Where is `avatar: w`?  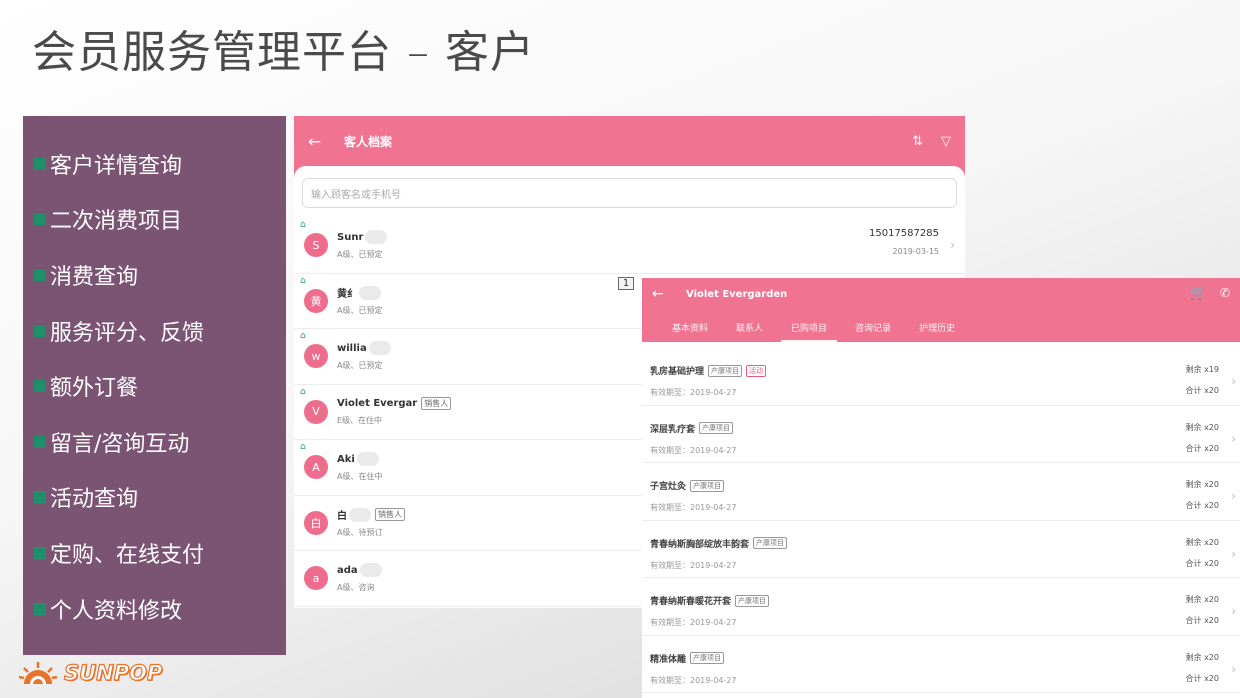 avatar: w is located at coordinates (316, 356).